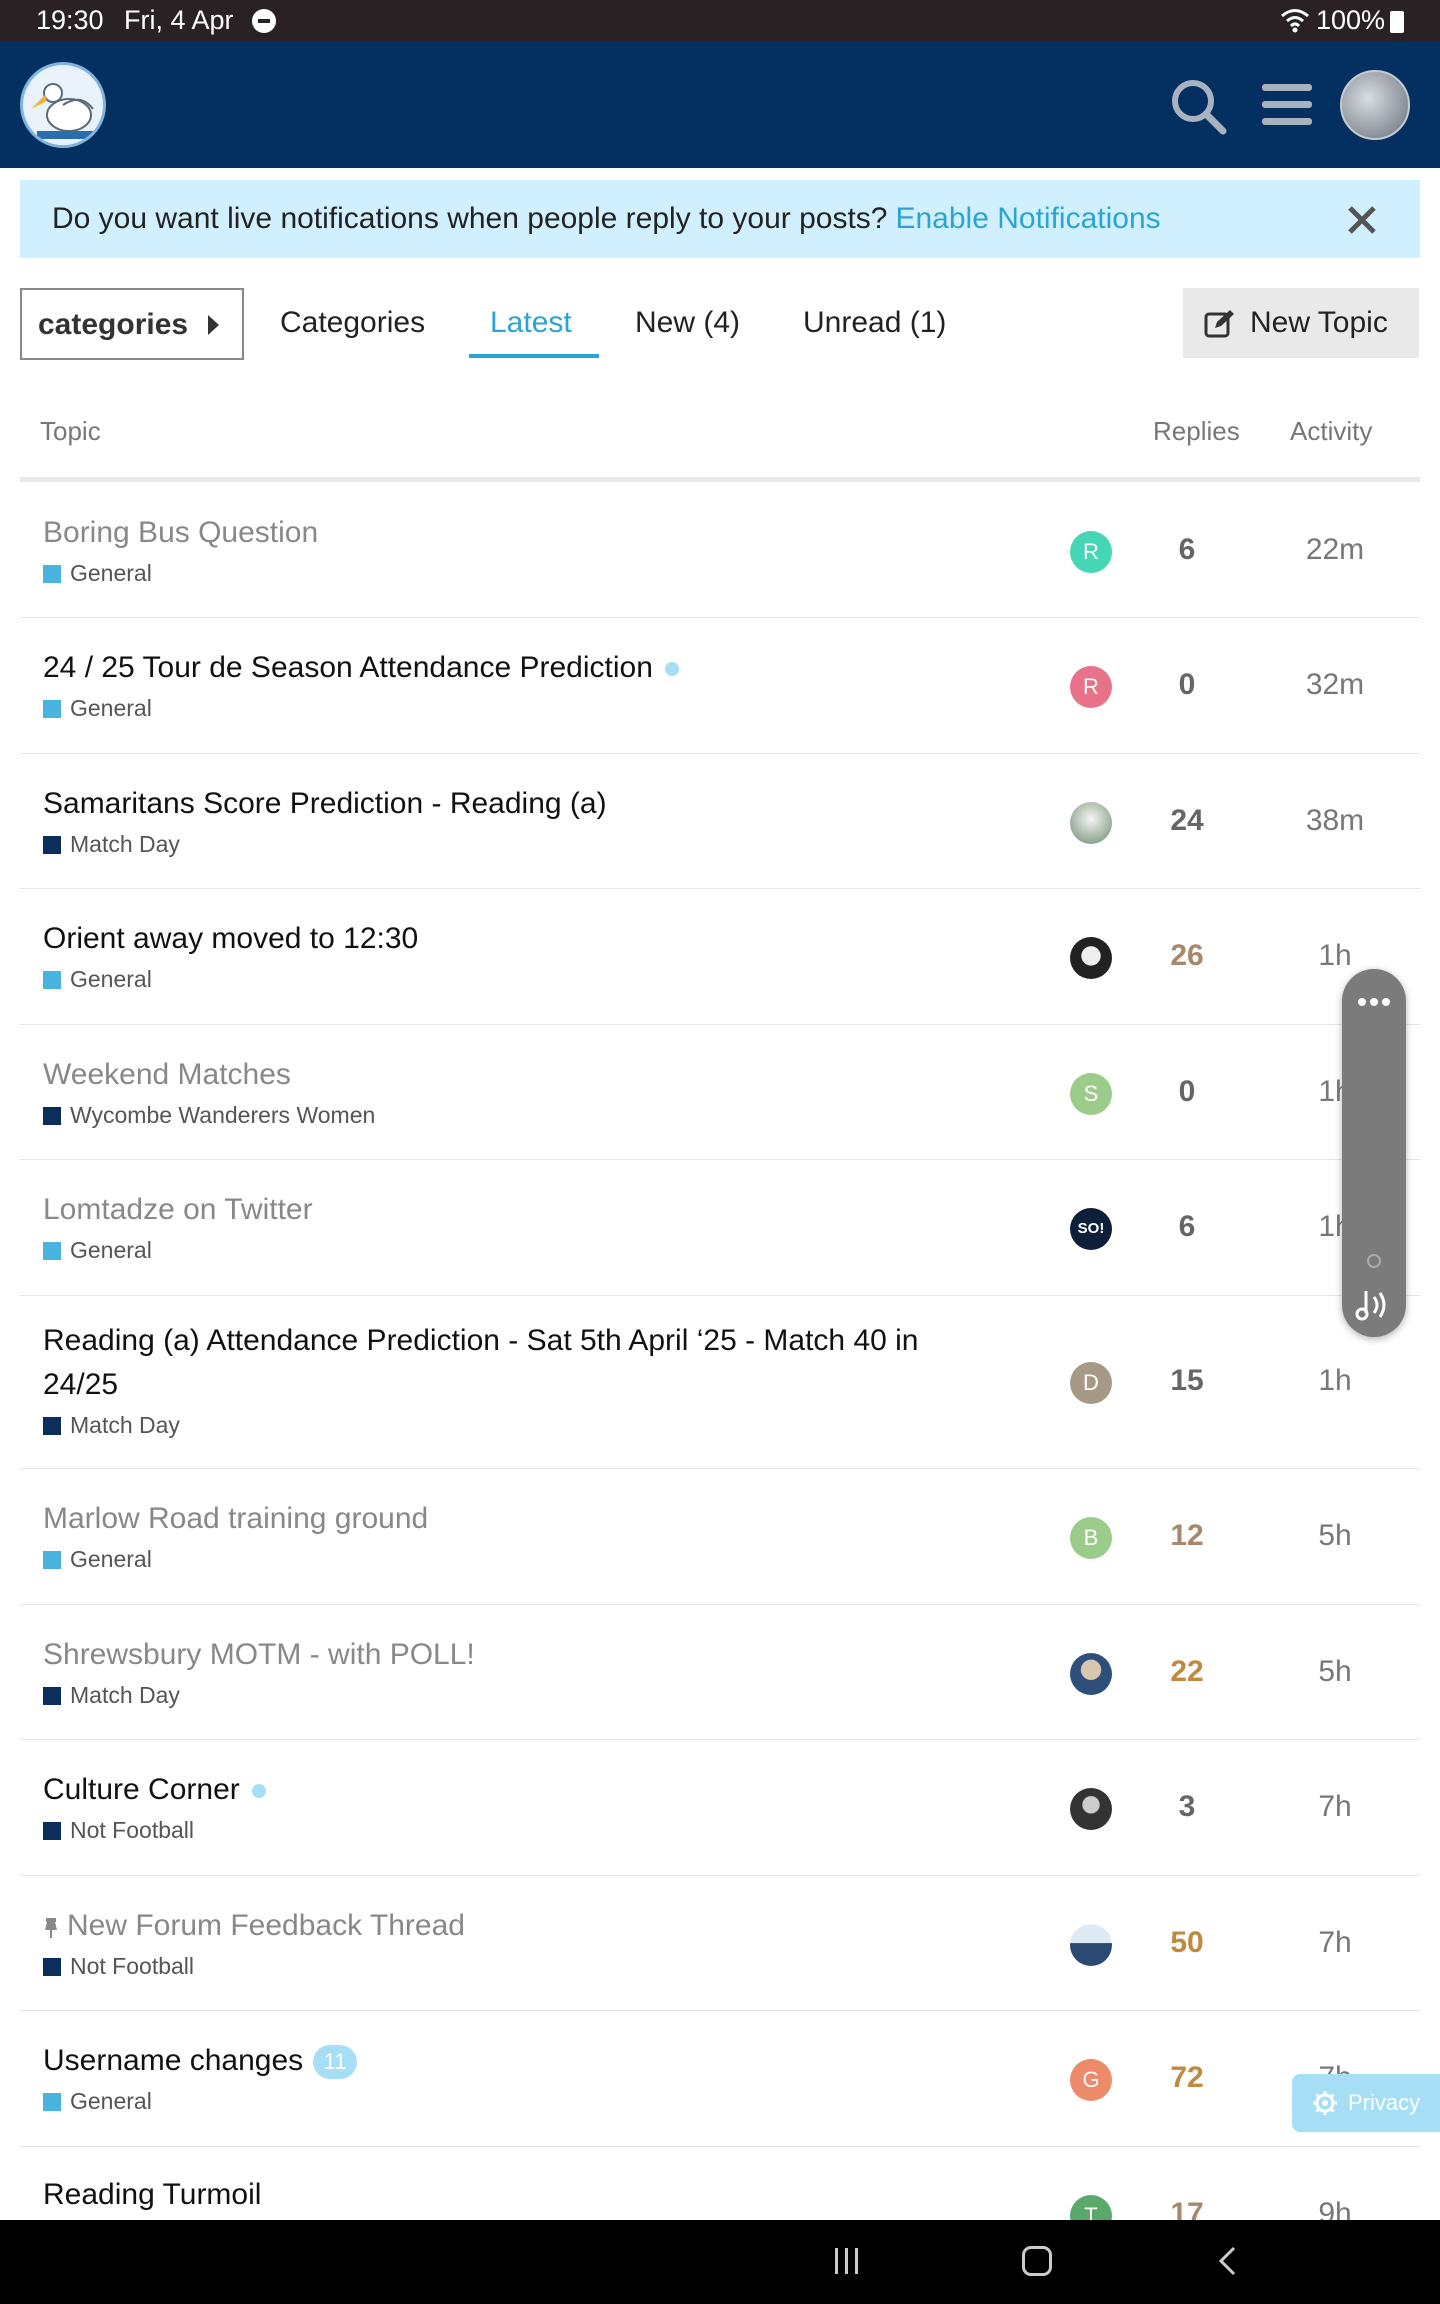  Describe the element at coordinates (1187, 1536) in the screenshot. I see `reply-count: 12` at that location.